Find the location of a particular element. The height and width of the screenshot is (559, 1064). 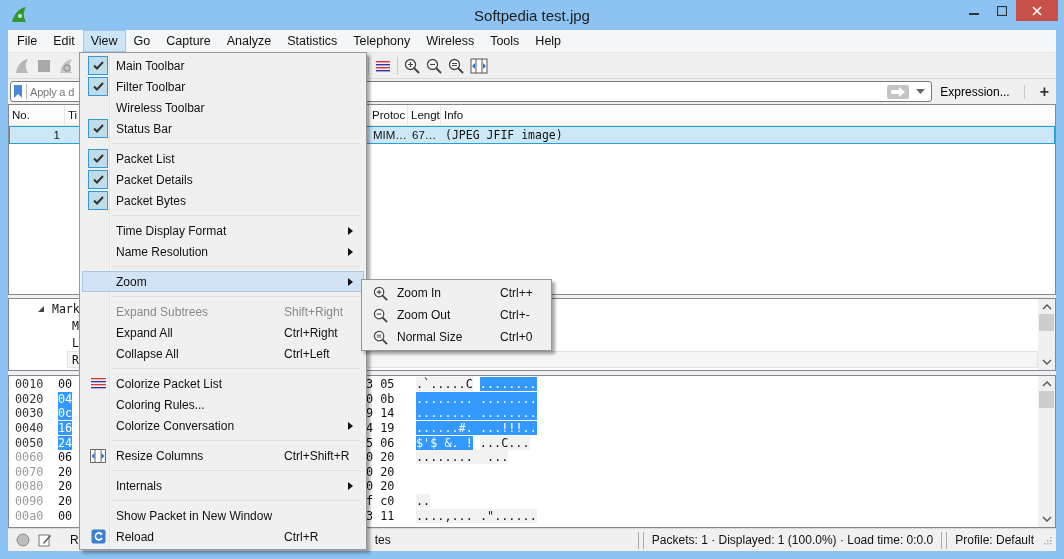

menu-item: Main Toolbar is located at coordinates (223, 65).